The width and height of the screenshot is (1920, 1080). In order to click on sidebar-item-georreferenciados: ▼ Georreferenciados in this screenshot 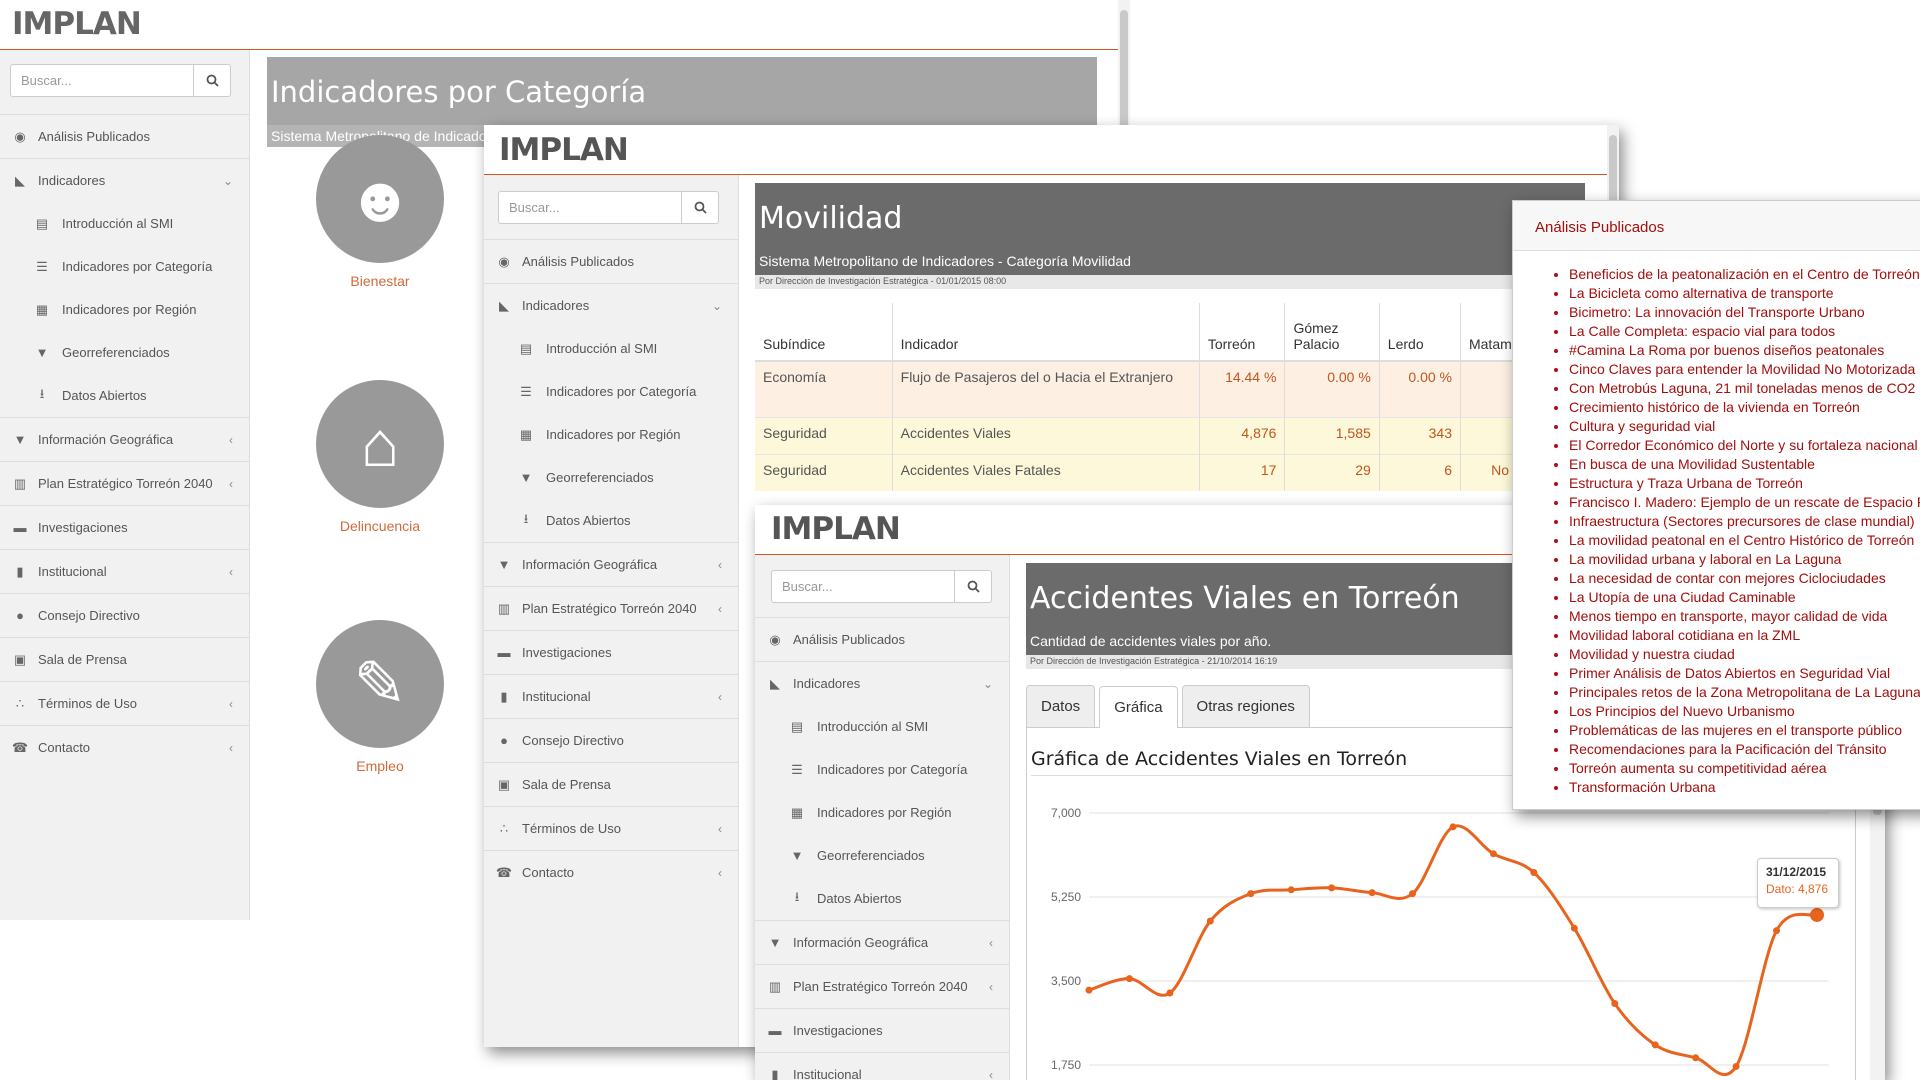, I will do `click(124, 352)`.